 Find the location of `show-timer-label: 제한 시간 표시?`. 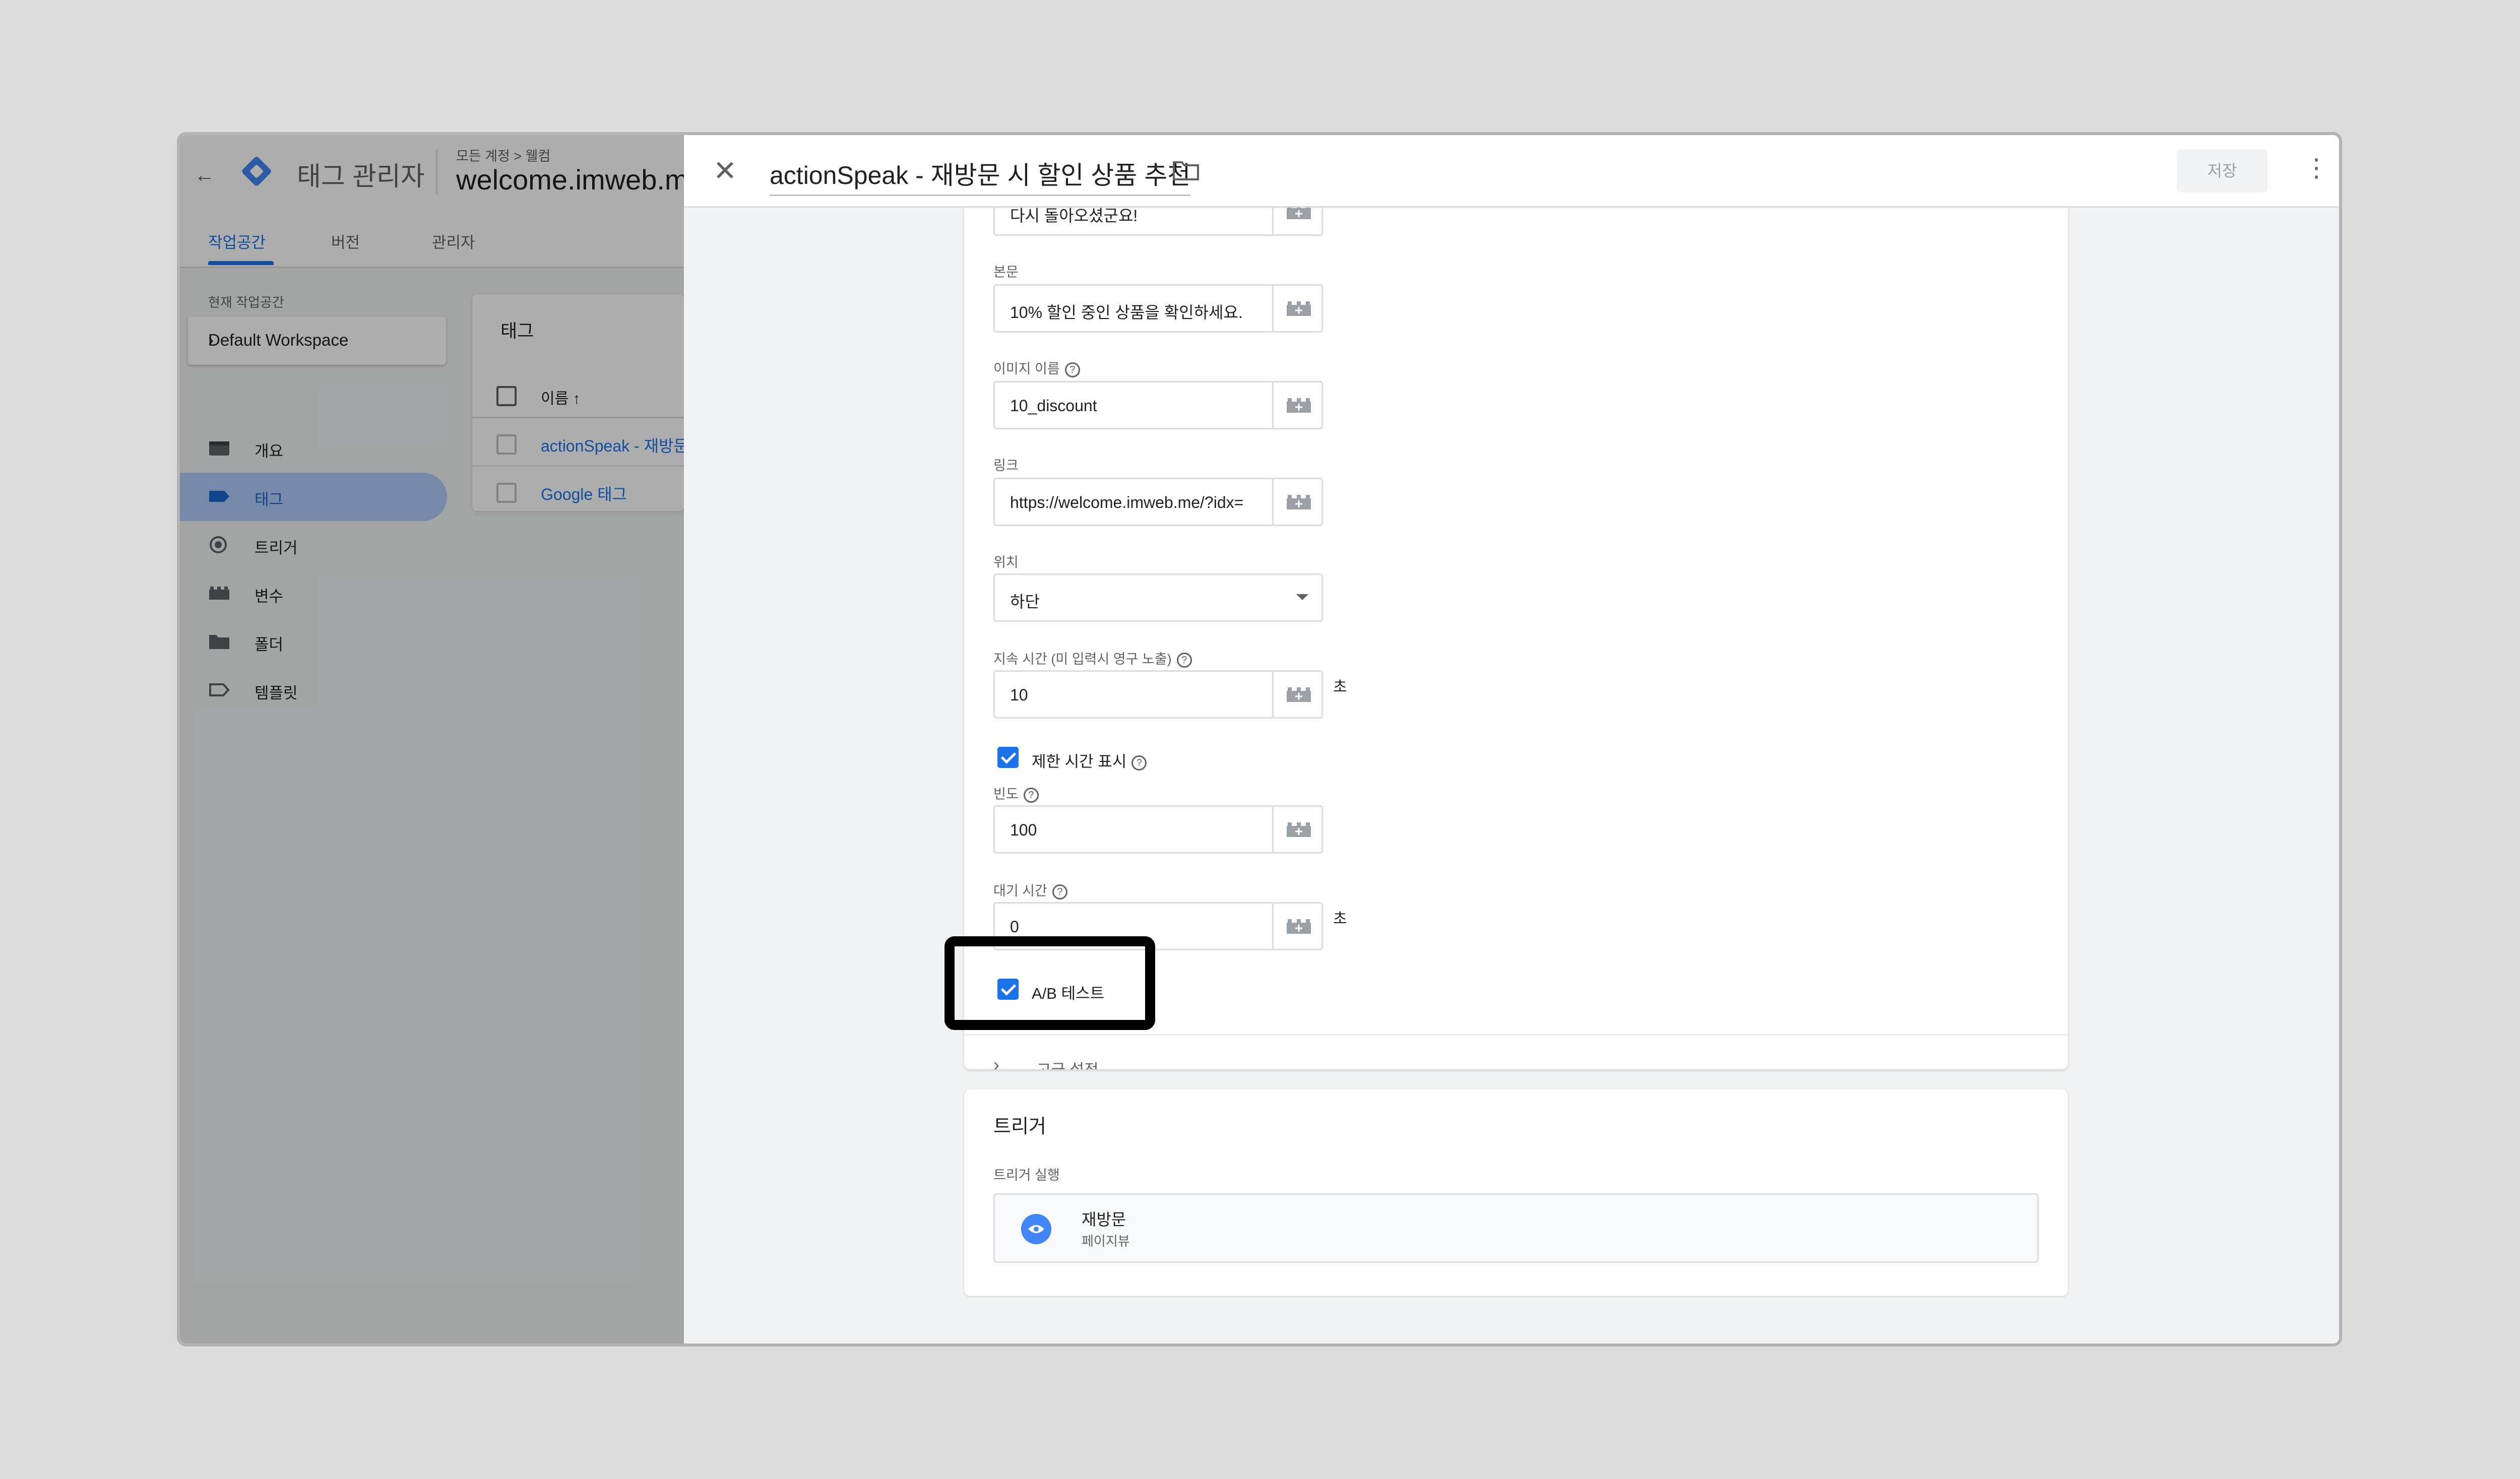

show-timer-label: 제한 시간 표시? is located at coordinates (1089, 760).